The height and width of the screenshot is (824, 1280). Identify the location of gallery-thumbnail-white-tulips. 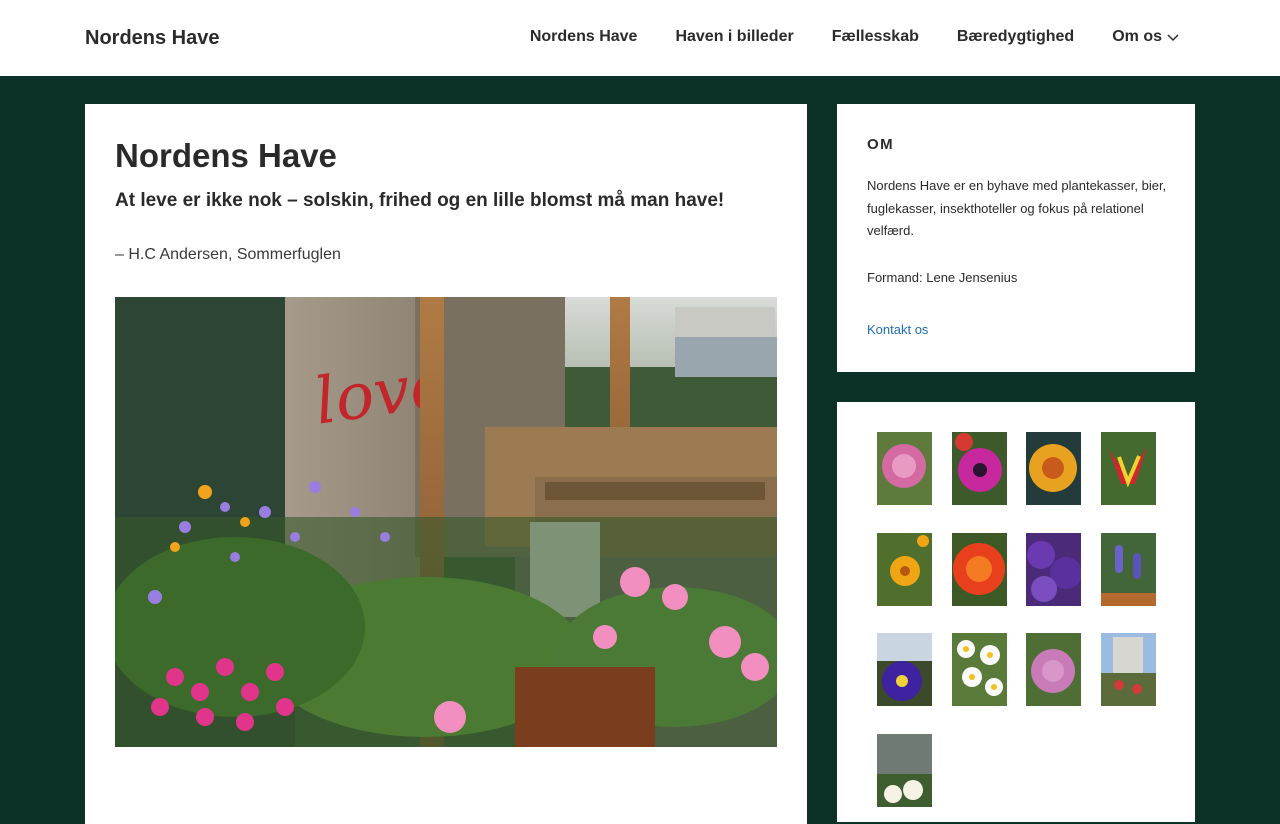
(904, 770).